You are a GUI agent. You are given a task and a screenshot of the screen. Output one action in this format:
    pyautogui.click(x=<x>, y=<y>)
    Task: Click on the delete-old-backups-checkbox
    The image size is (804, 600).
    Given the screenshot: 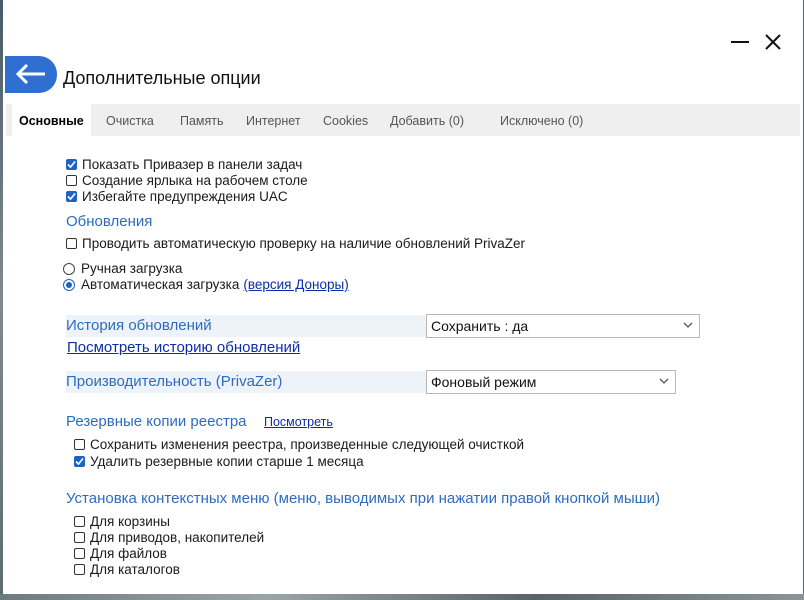 What is the action you would take?
    pyautogui.click(x=79, y=461)
    